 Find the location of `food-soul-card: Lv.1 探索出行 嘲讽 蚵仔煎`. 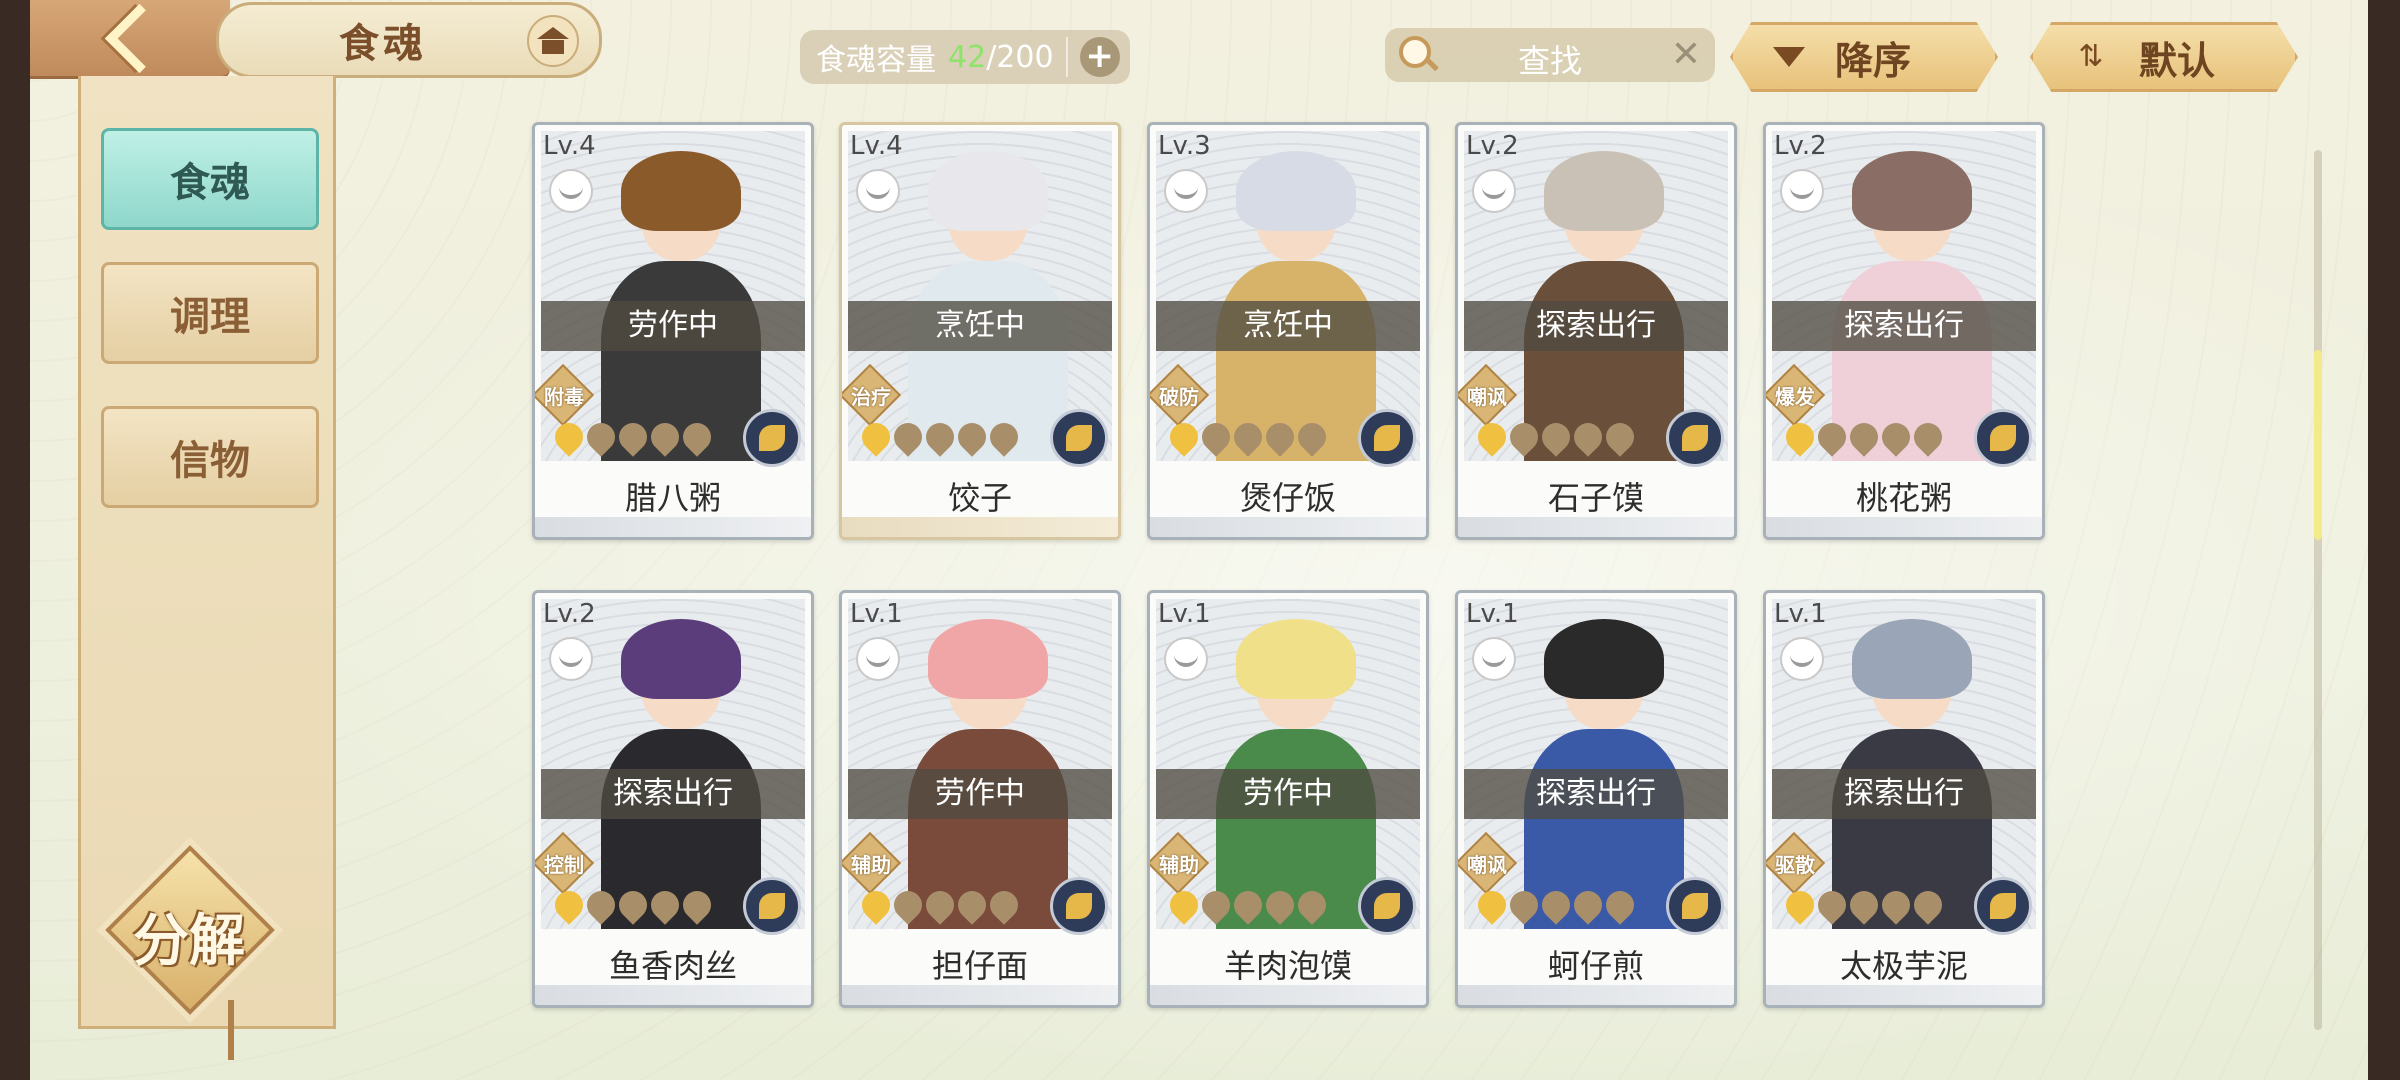

food-soul-card: Lv.1 探索出行 嘲讽 蚵仔煎 is located at coordinates (1596, 799).